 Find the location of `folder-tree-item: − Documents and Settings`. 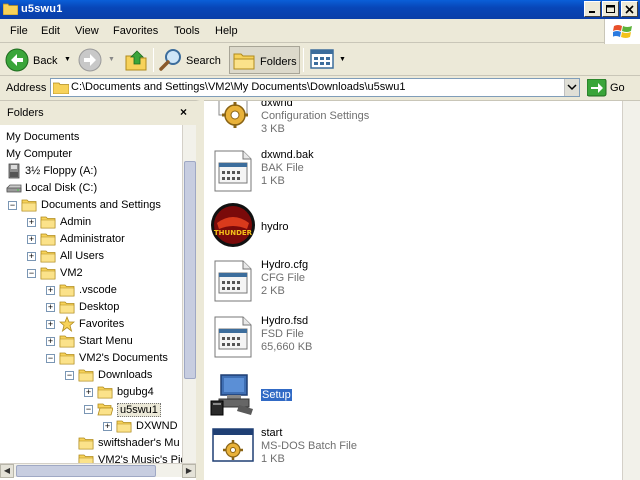

folder-tree-item: − Documents and Settings is located at coordinates (91, 205).